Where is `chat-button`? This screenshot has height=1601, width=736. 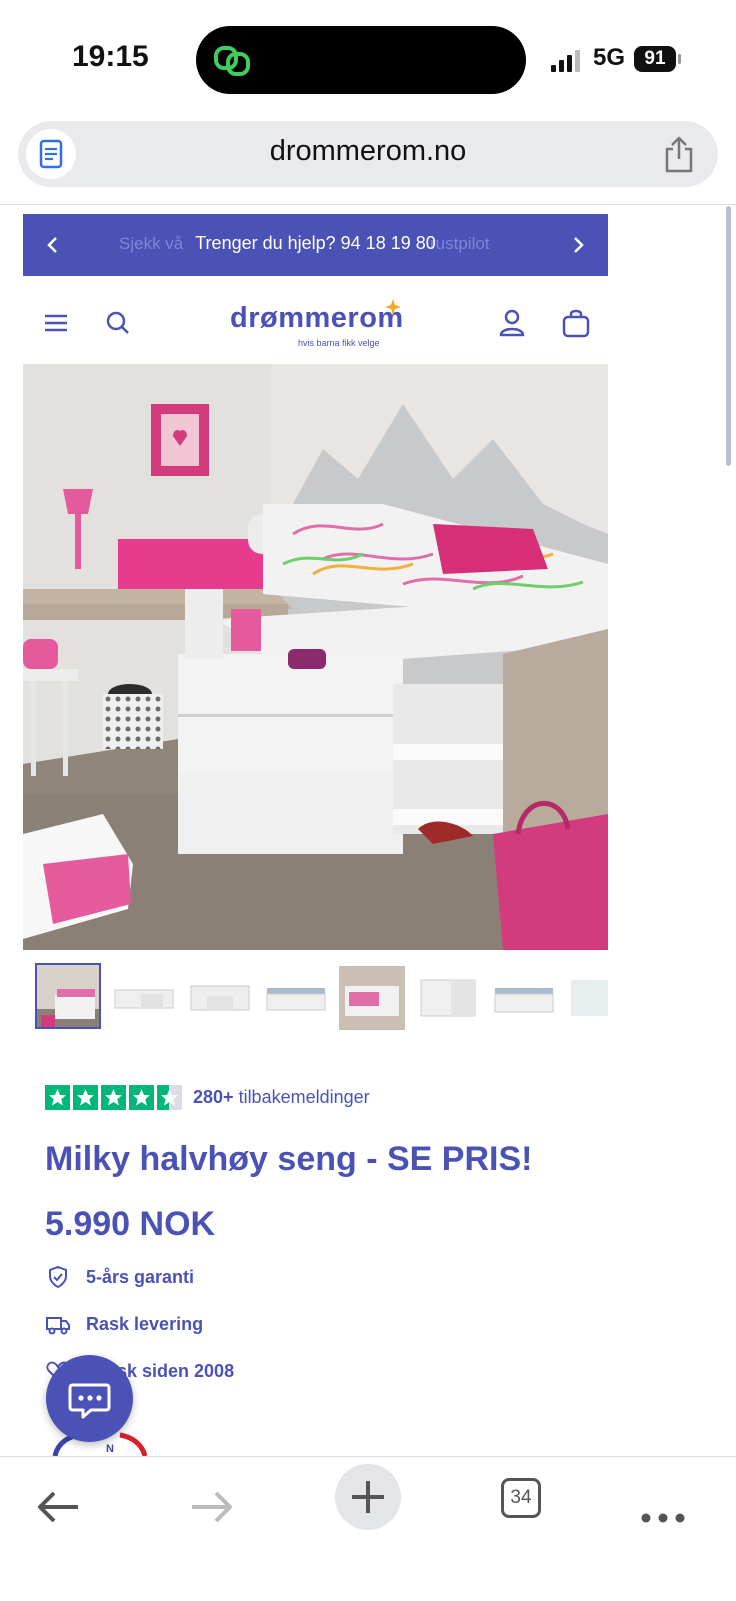 chat-button is located at coordinates (89, 1398).